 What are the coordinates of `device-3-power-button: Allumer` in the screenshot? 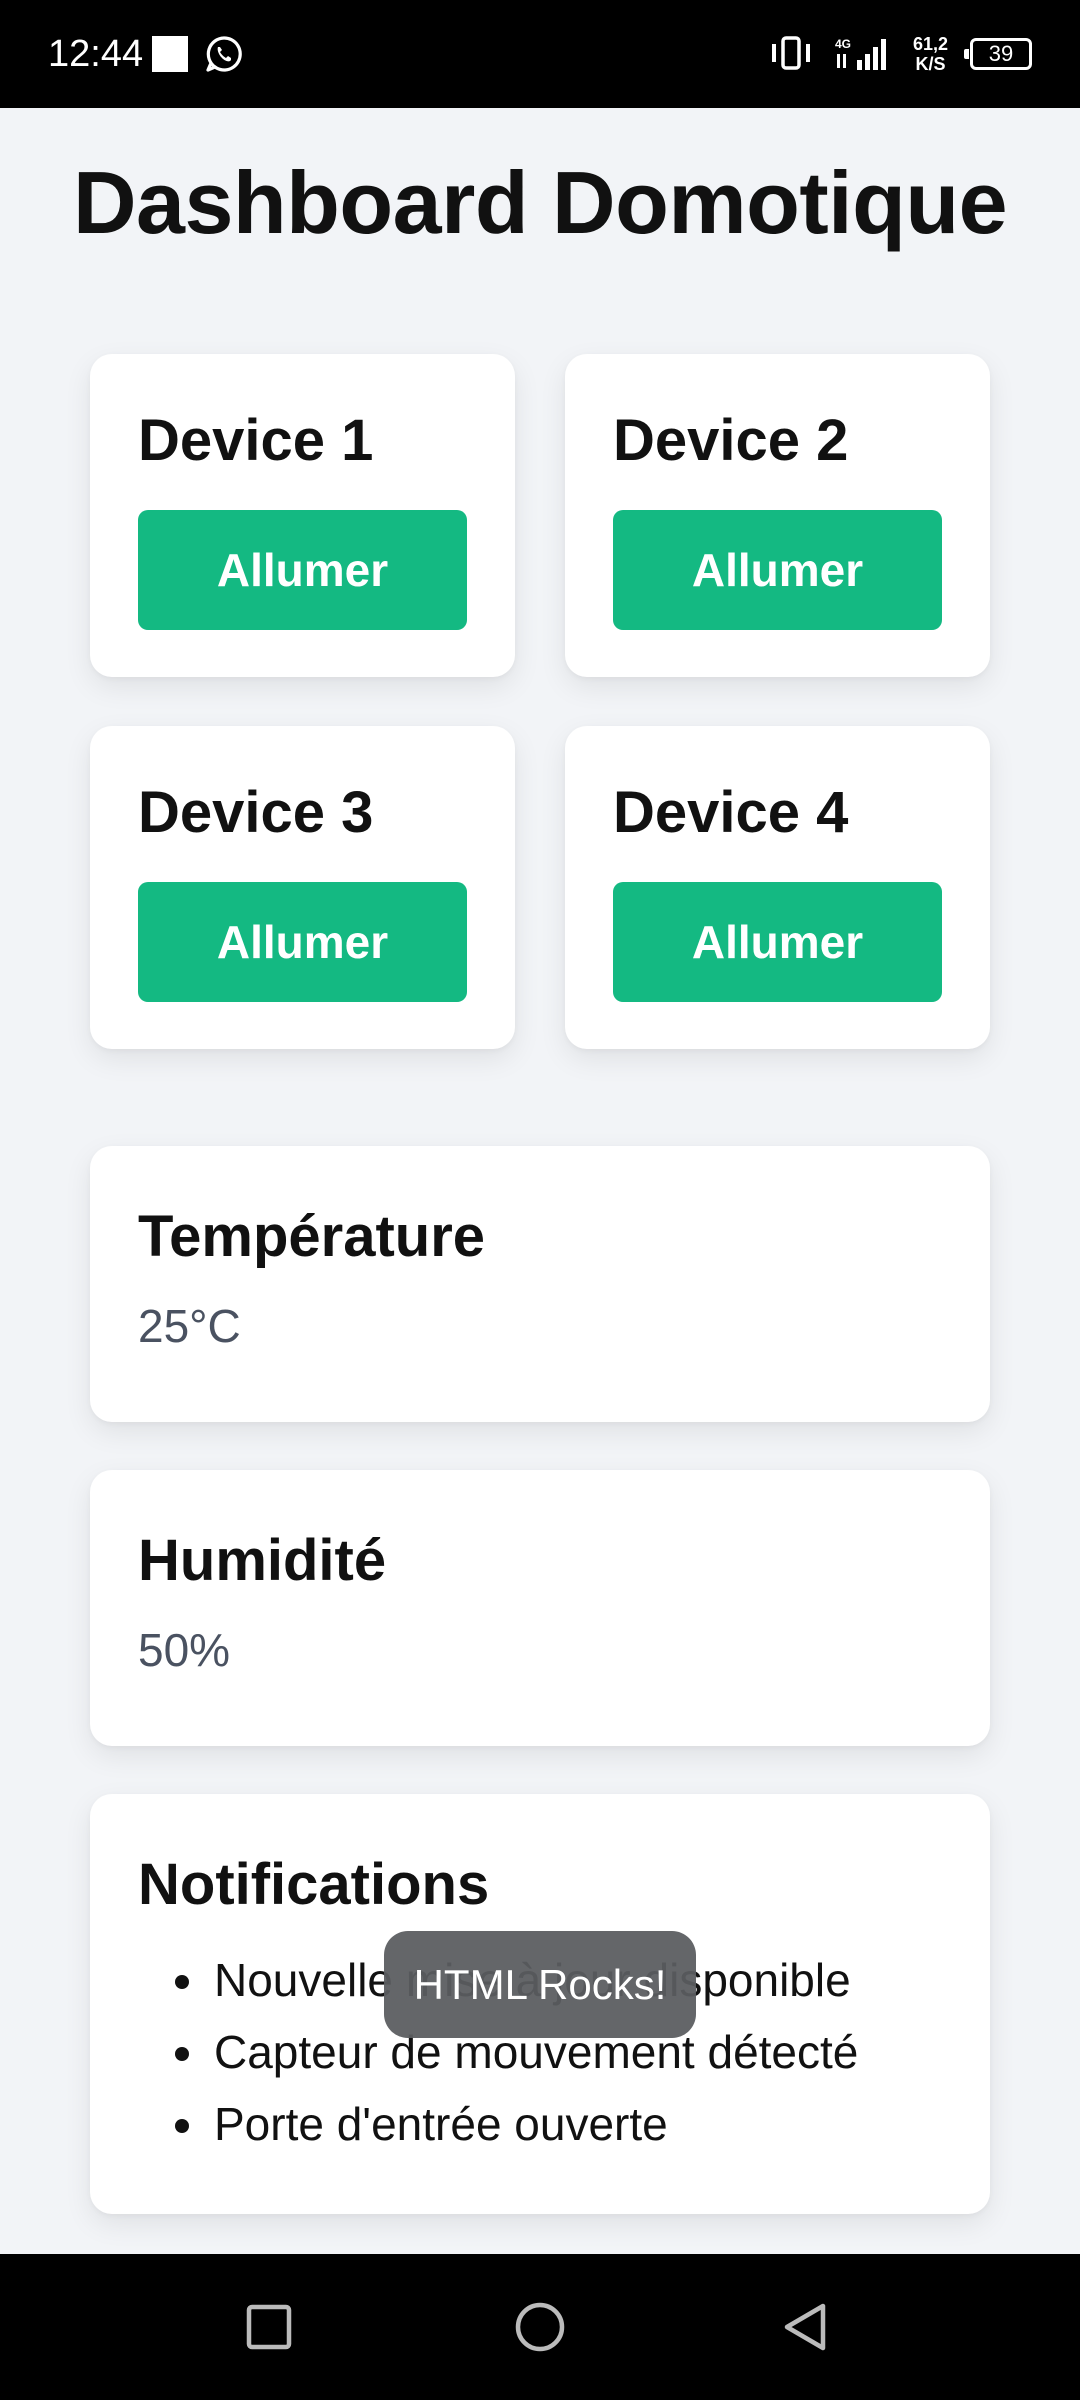 It's located at (302, 942).